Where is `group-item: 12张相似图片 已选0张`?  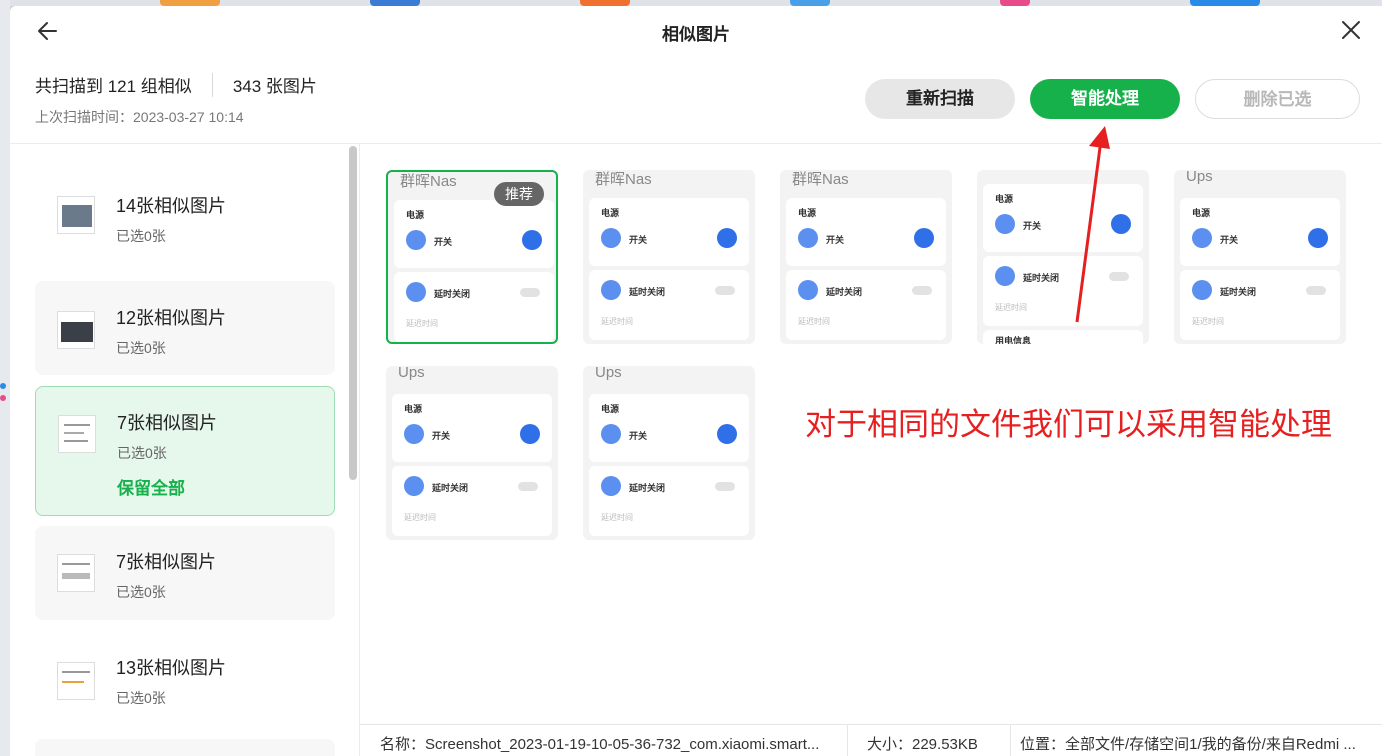
group-item: 12张相似图片 已选0张 is located at coordinates (185, 328).